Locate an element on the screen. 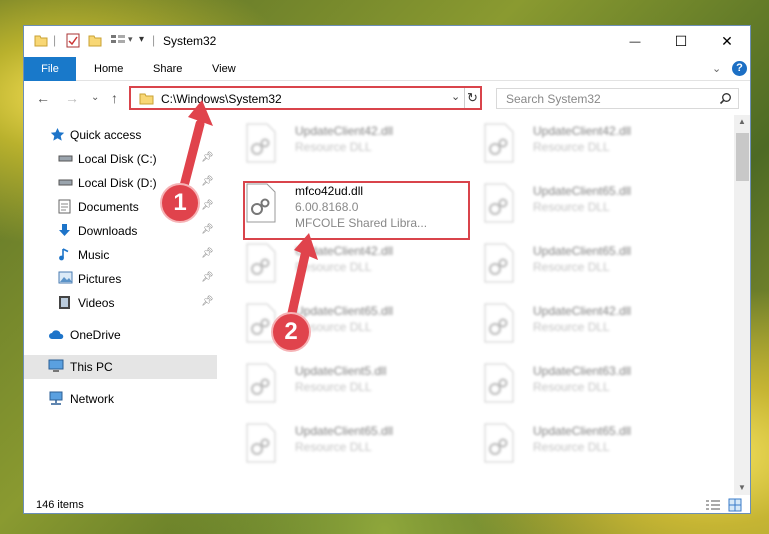 This screenshot has height=534, width=769. annotation-arrows is located at coordinates (248, 213).